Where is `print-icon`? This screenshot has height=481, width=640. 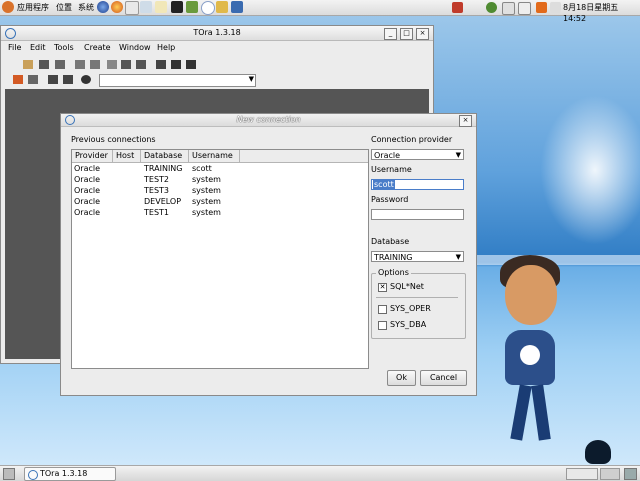
print-icon is located at coordinates (60, 64).